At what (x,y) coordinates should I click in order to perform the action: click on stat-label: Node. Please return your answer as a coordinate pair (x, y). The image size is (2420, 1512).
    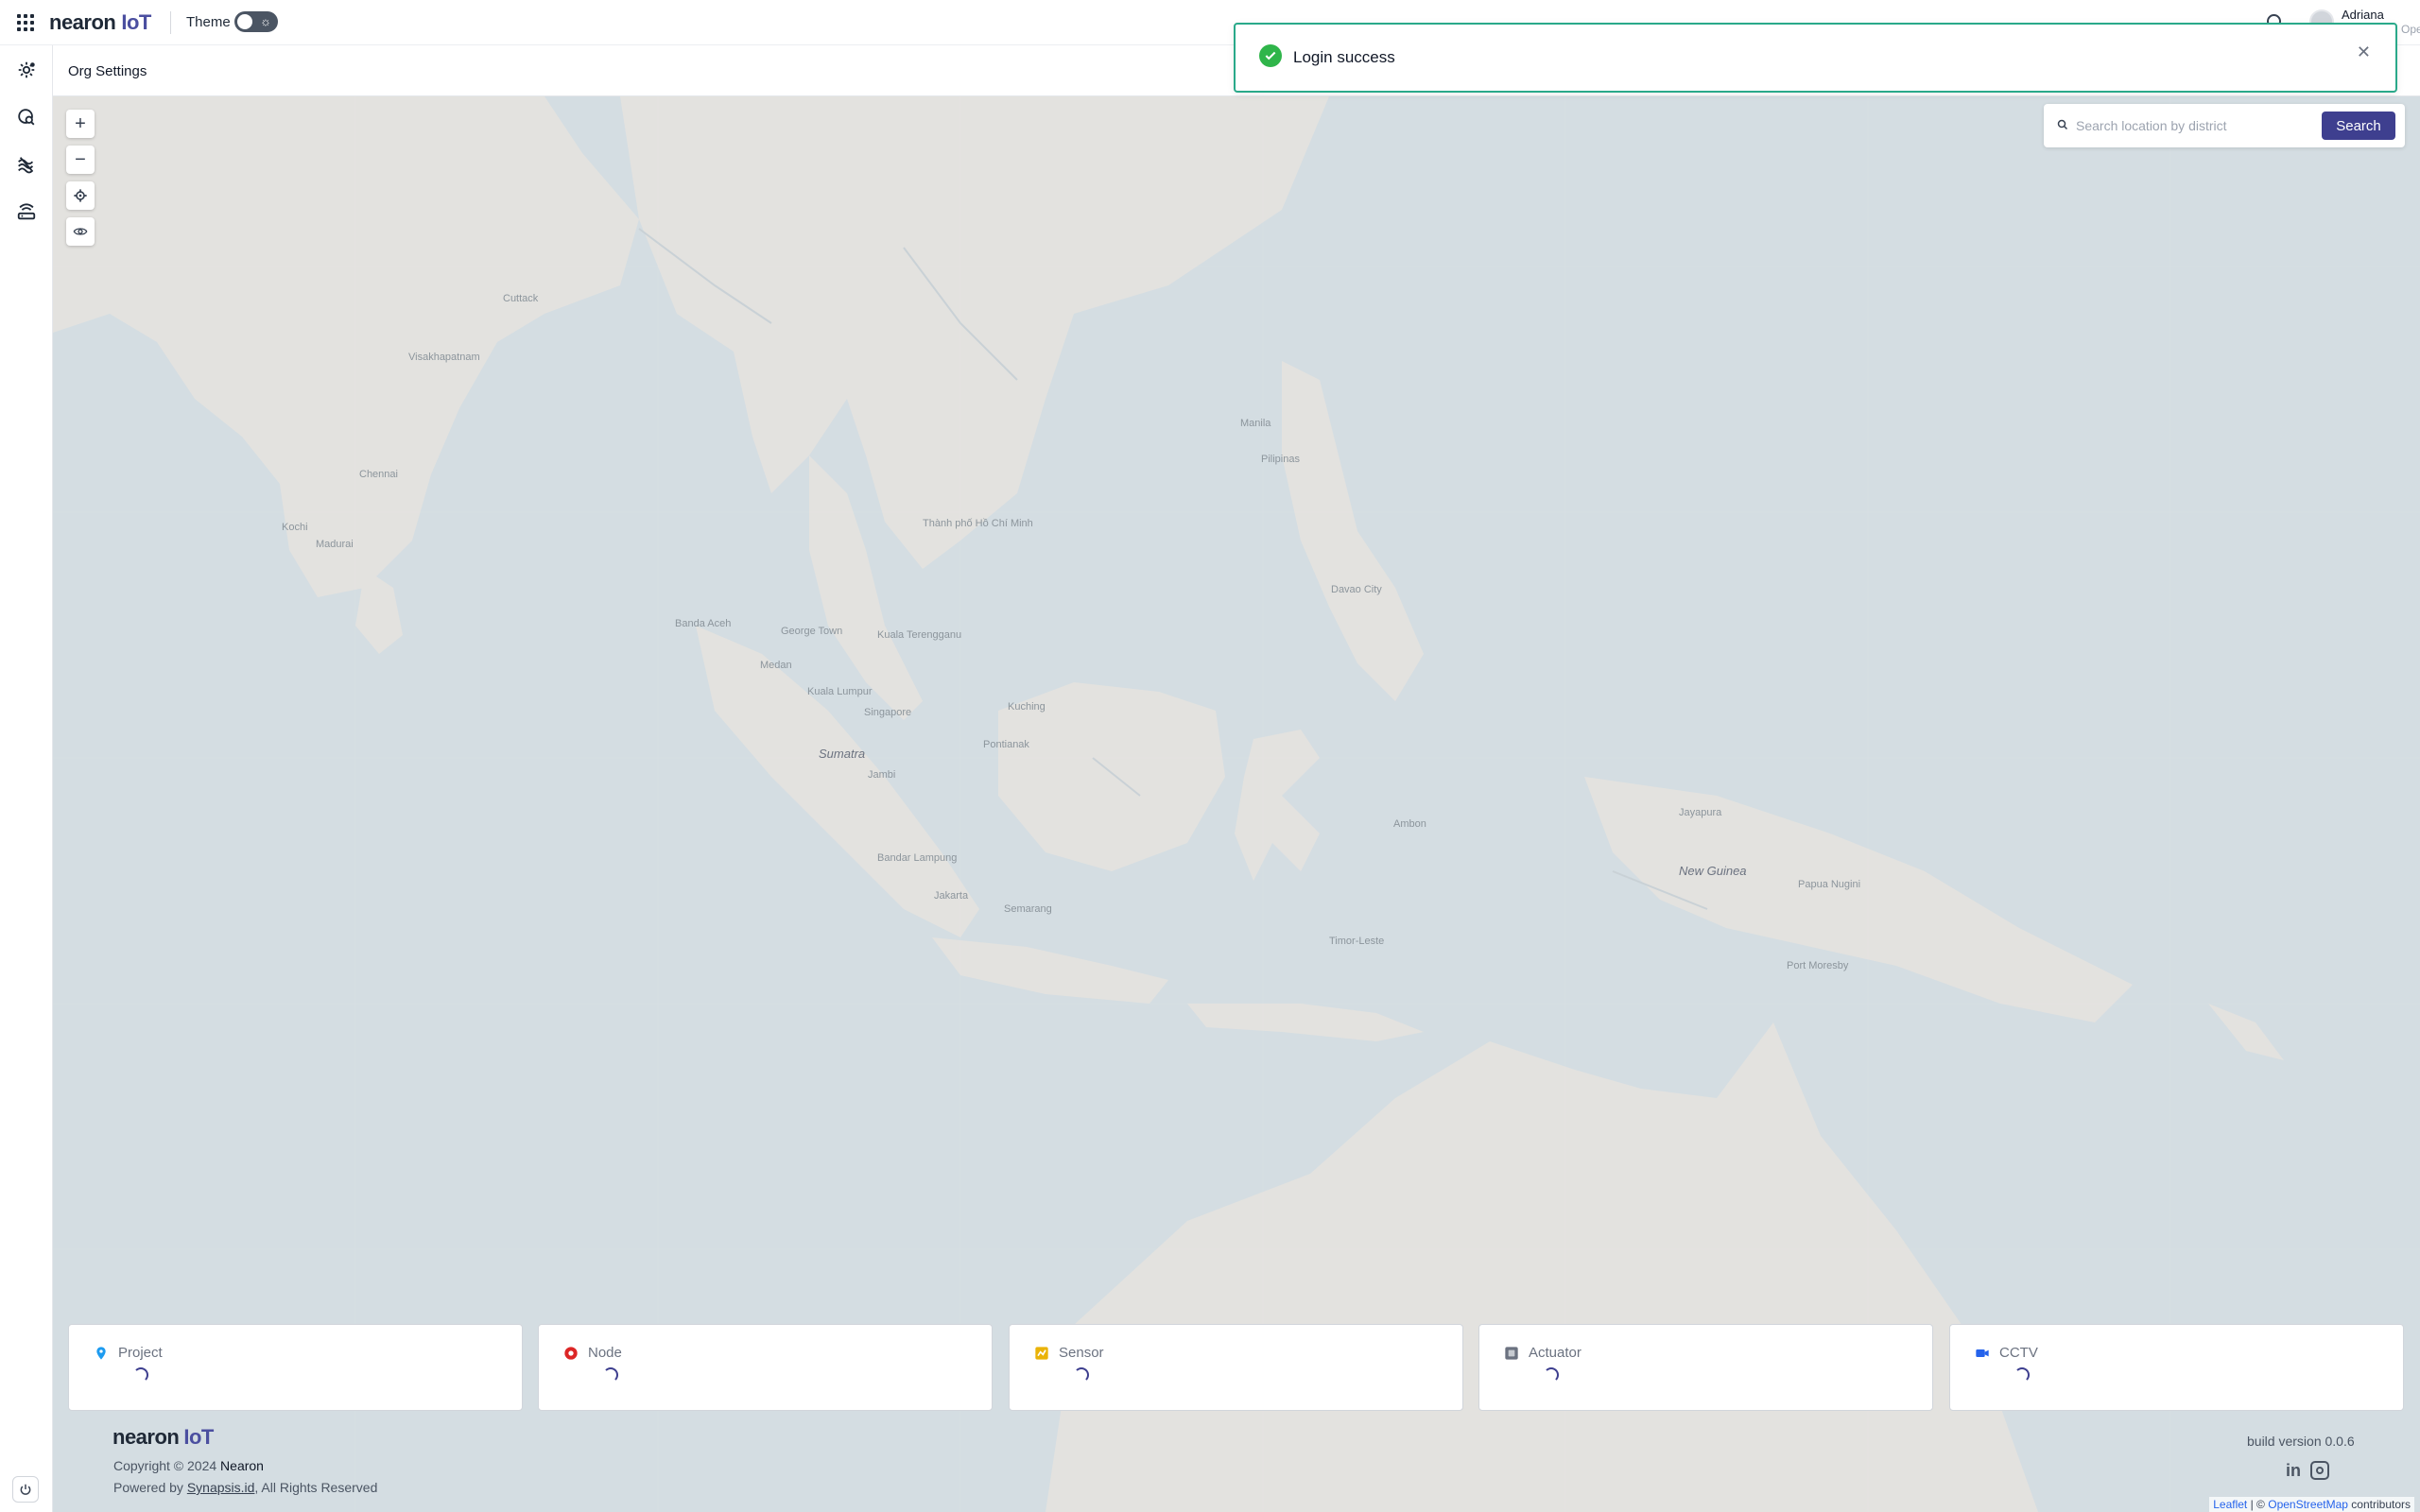
    Looking at the image, I should click on (605, 1353).